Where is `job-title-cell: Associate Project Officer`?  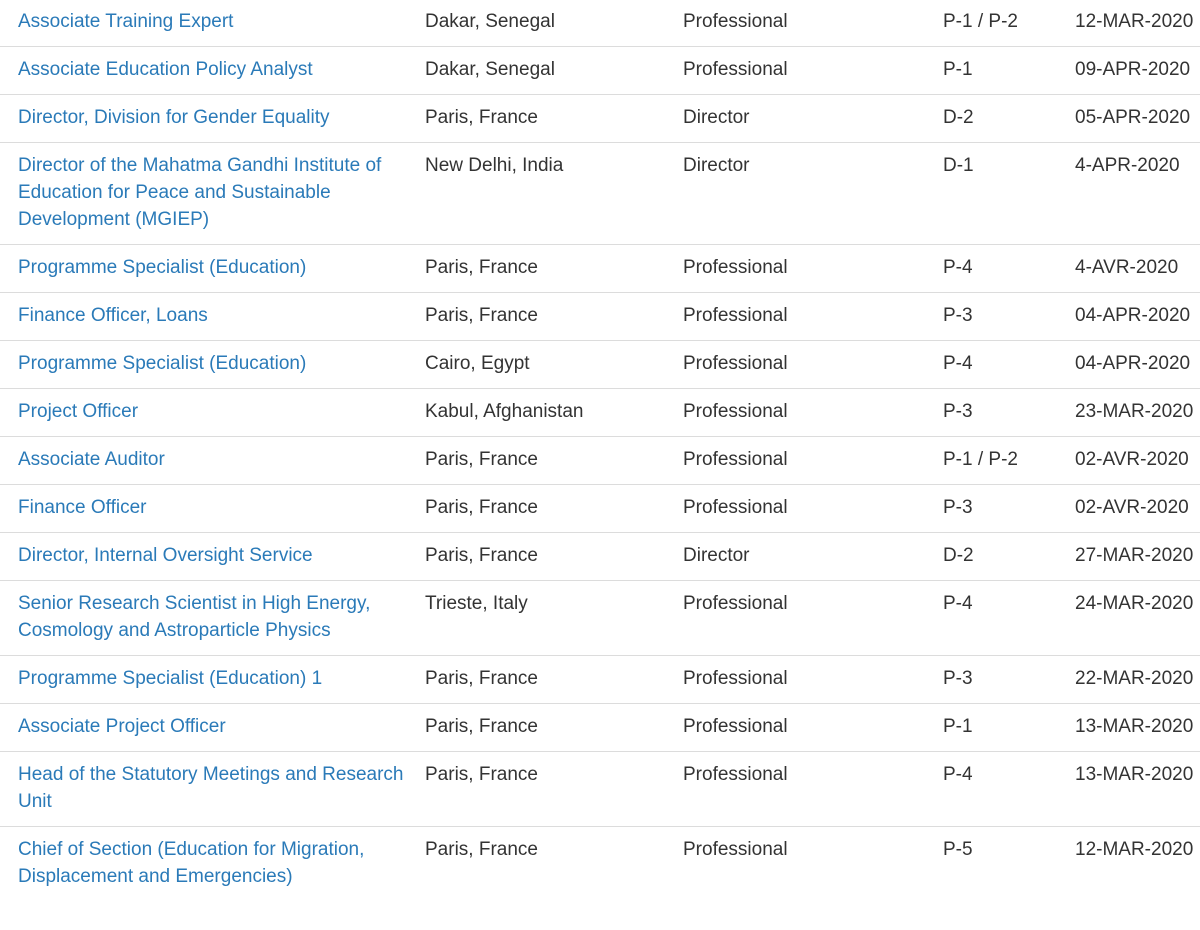
job-title-cell: Associate Project Officer is located at coordinates (212, 727).